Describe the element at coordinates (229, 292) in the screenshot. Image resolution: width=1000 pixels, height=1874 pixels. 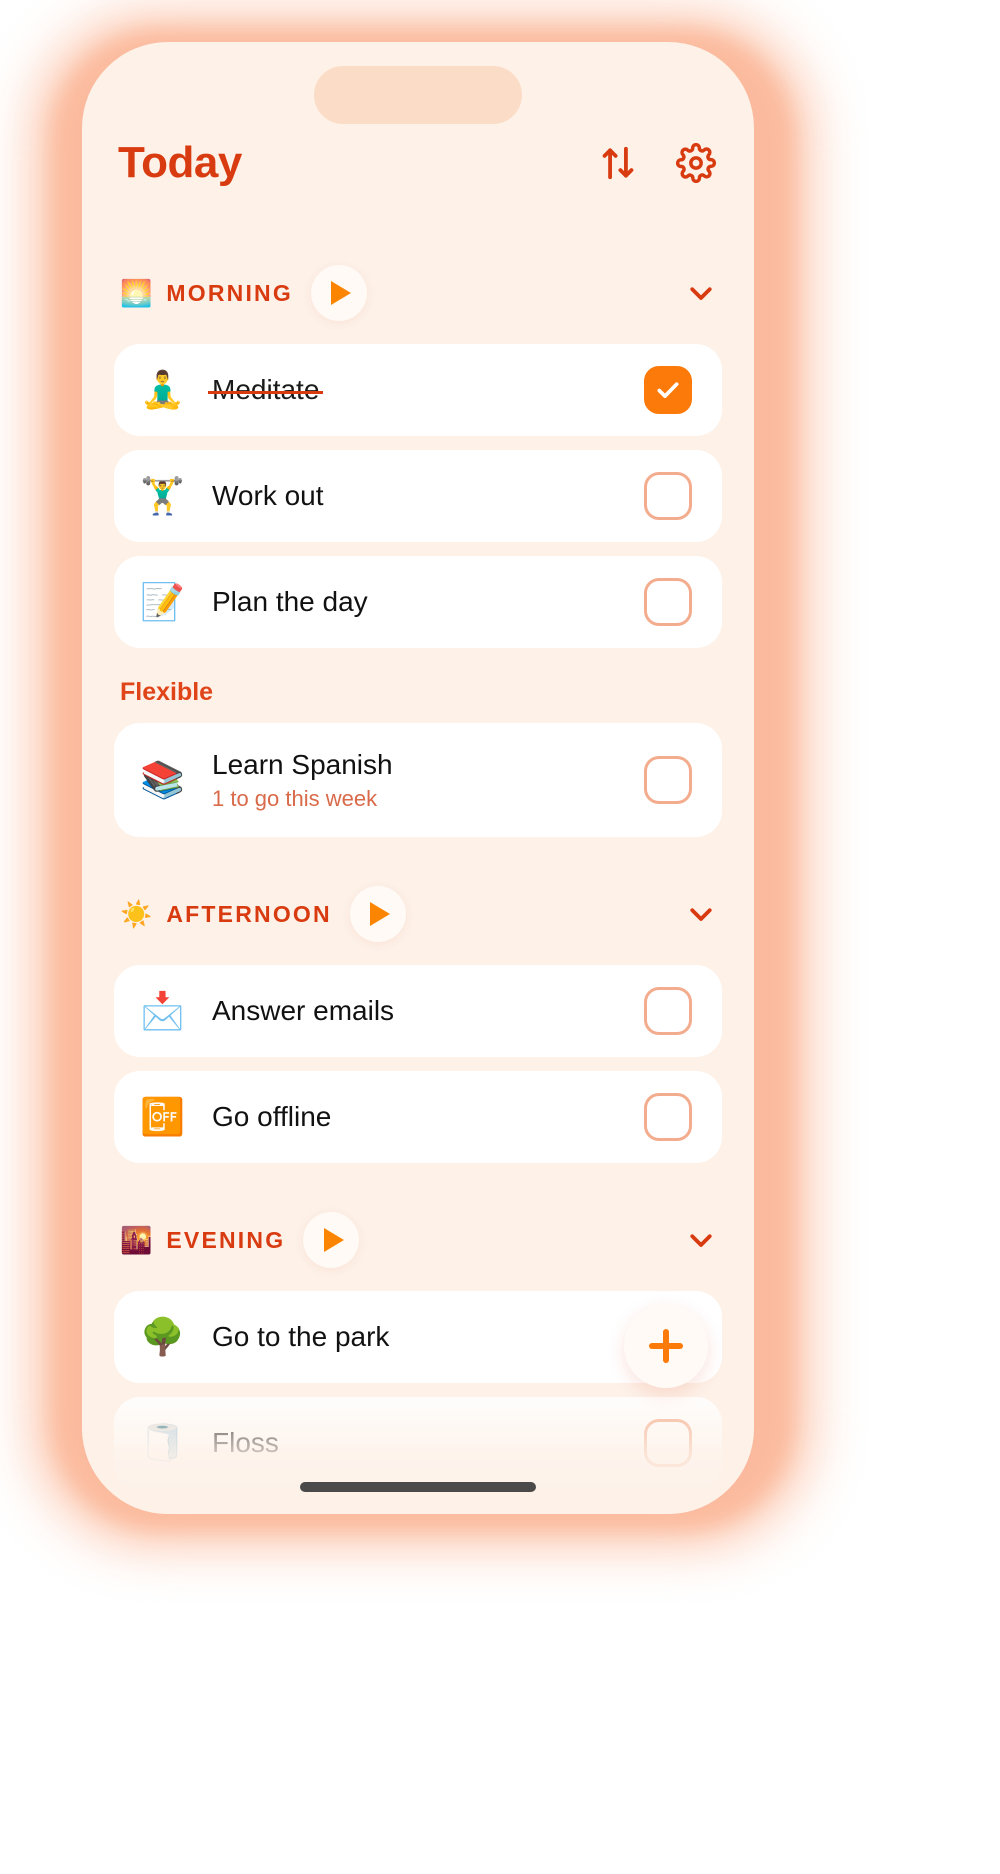
I see `section-label: MORNING` at that location.